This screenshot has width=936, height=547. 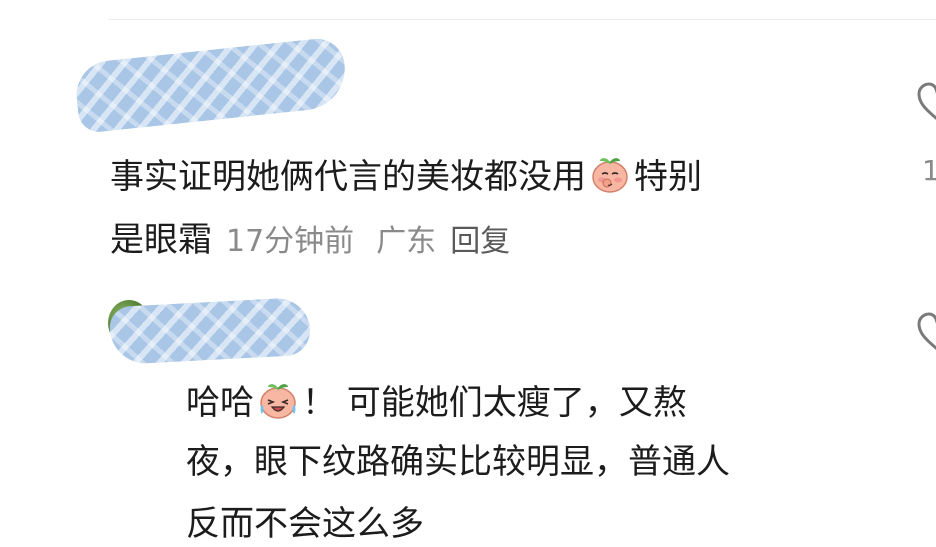 What do you see at coordinates (348, 177) in the screenshot?
I see `comment-1-text: 事实证明她俩代言的美妆都没用` at bounding box center [348, 177].